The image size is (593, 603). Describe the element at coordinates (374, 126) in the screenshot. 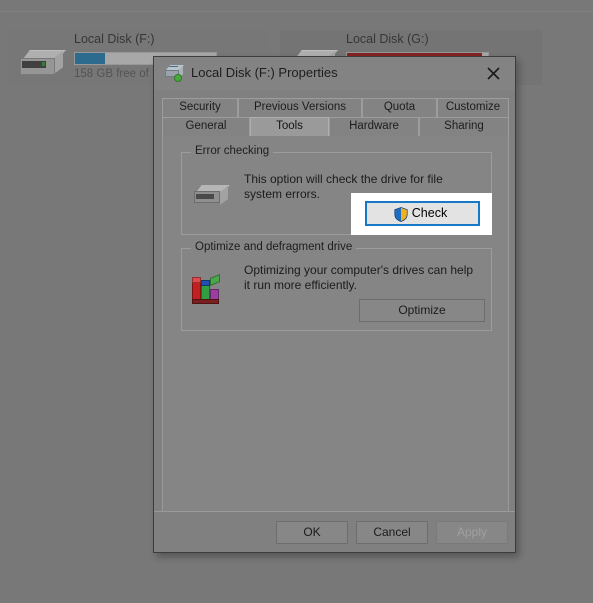

I see `tab-hardware: Hardware` at that location.